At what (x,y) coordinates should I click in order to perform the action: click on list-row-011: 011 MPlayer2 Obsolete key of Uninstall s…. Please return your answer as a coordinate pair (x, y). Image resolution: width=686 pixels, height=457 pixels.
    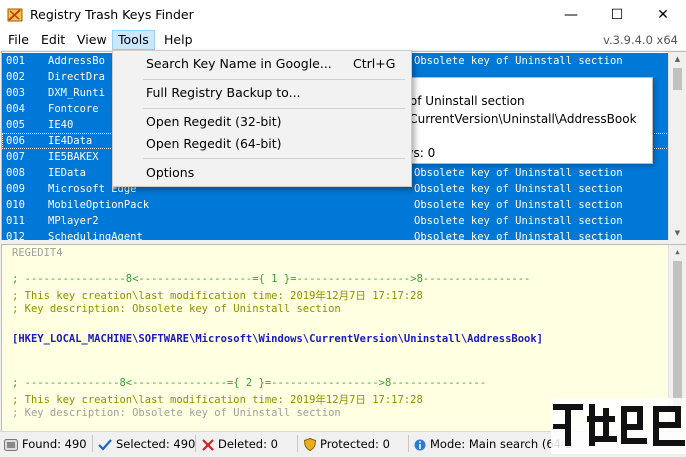
    Looking at the image, I should click on (335, 221).